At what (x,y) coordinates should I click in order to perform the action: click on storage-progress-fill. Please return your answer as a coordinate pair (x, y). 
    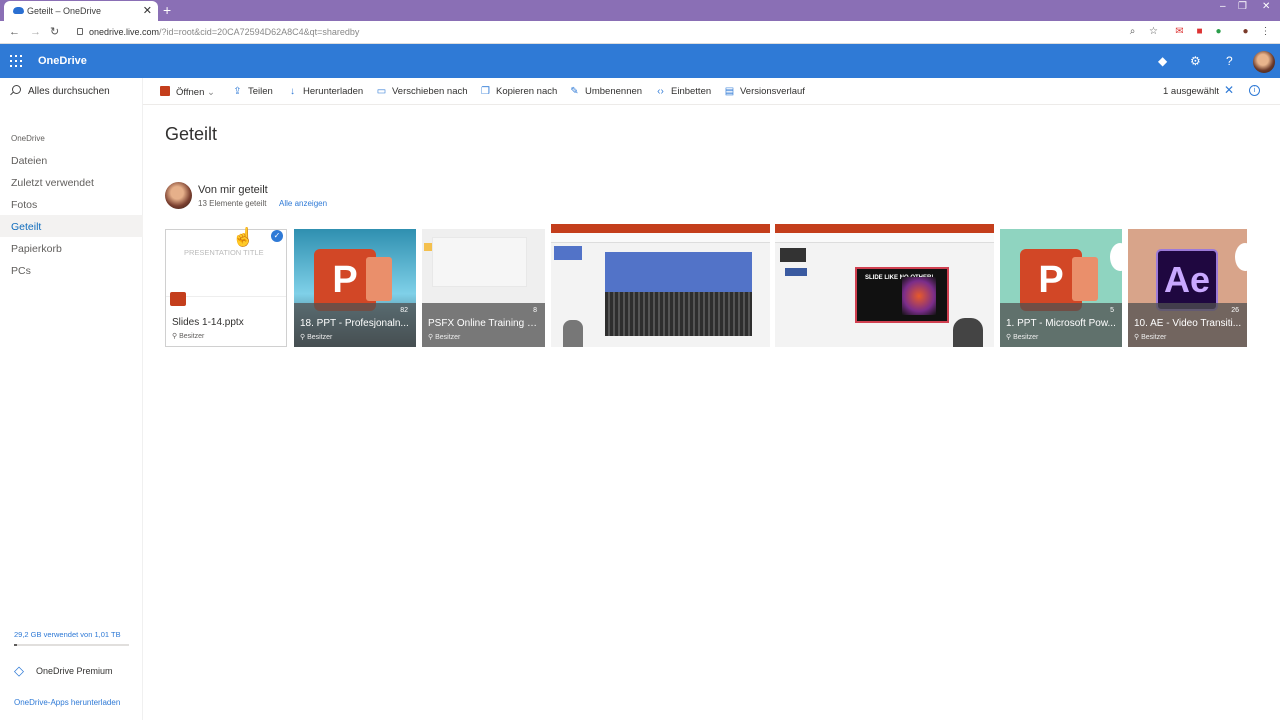
    Looking at the image, I should click on (16, 645).